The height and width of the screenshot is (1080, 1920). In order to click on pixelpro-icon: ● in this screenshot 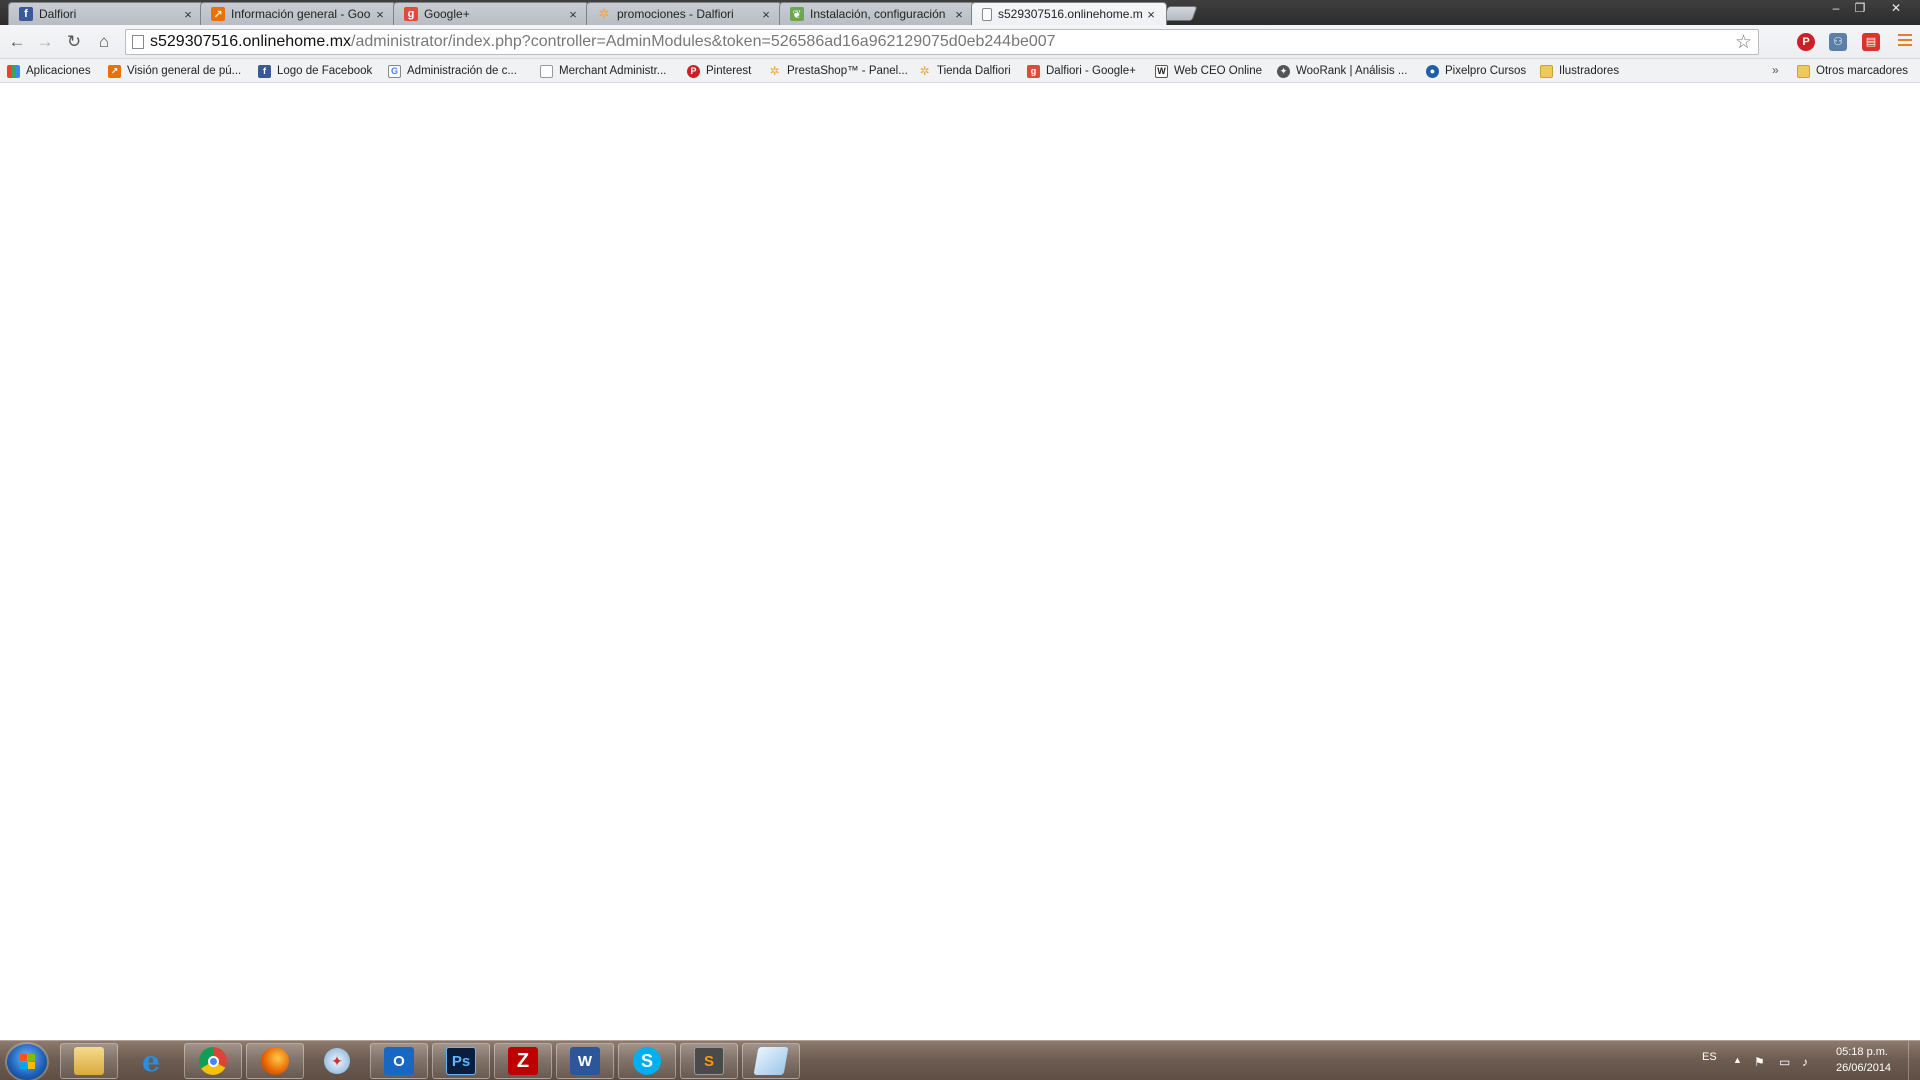, I will do `click(1432, 71)`.